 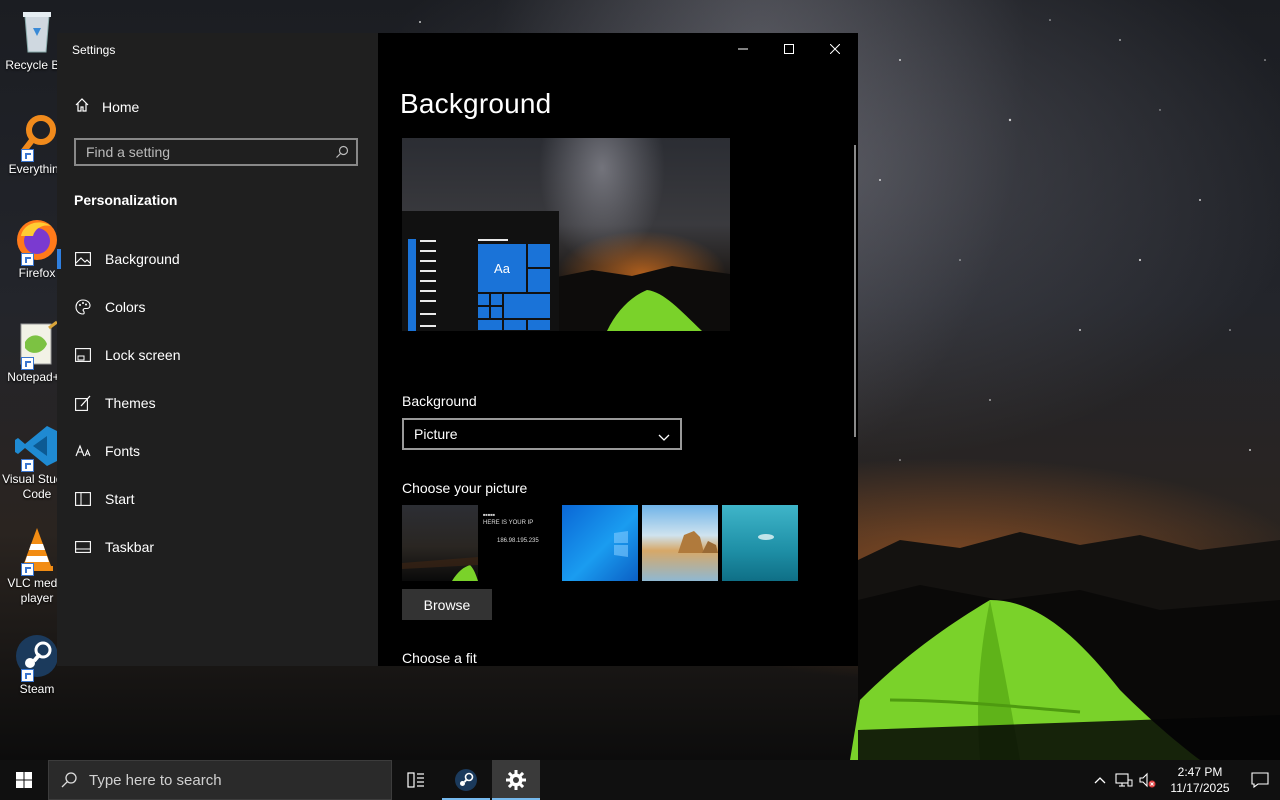 I want to click on home-link: Home, so click(x=106, y=106).